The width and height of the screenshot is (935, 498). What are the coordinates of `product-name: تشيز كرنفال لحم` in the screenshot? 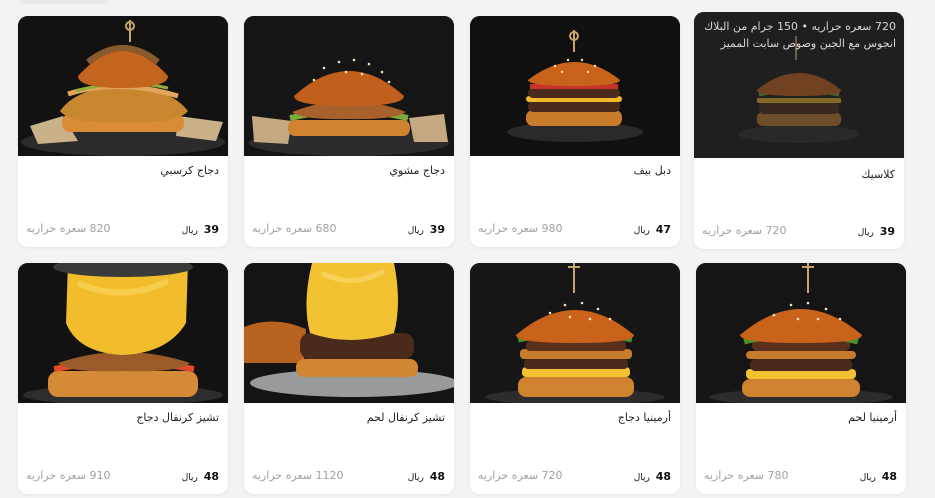 It's located at (405, 417).